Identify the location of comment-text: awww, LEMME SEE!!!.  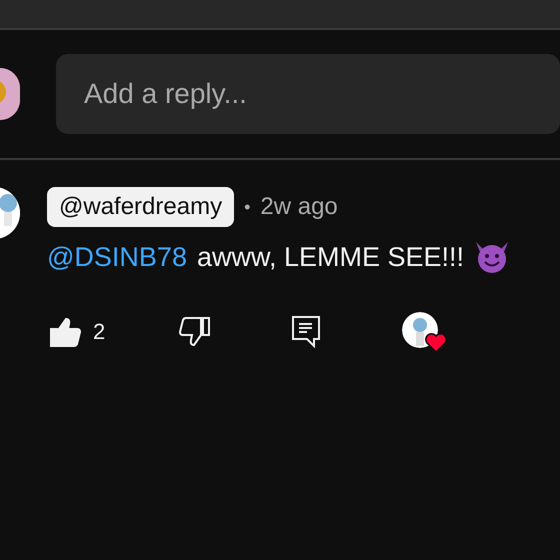
(330, 257).